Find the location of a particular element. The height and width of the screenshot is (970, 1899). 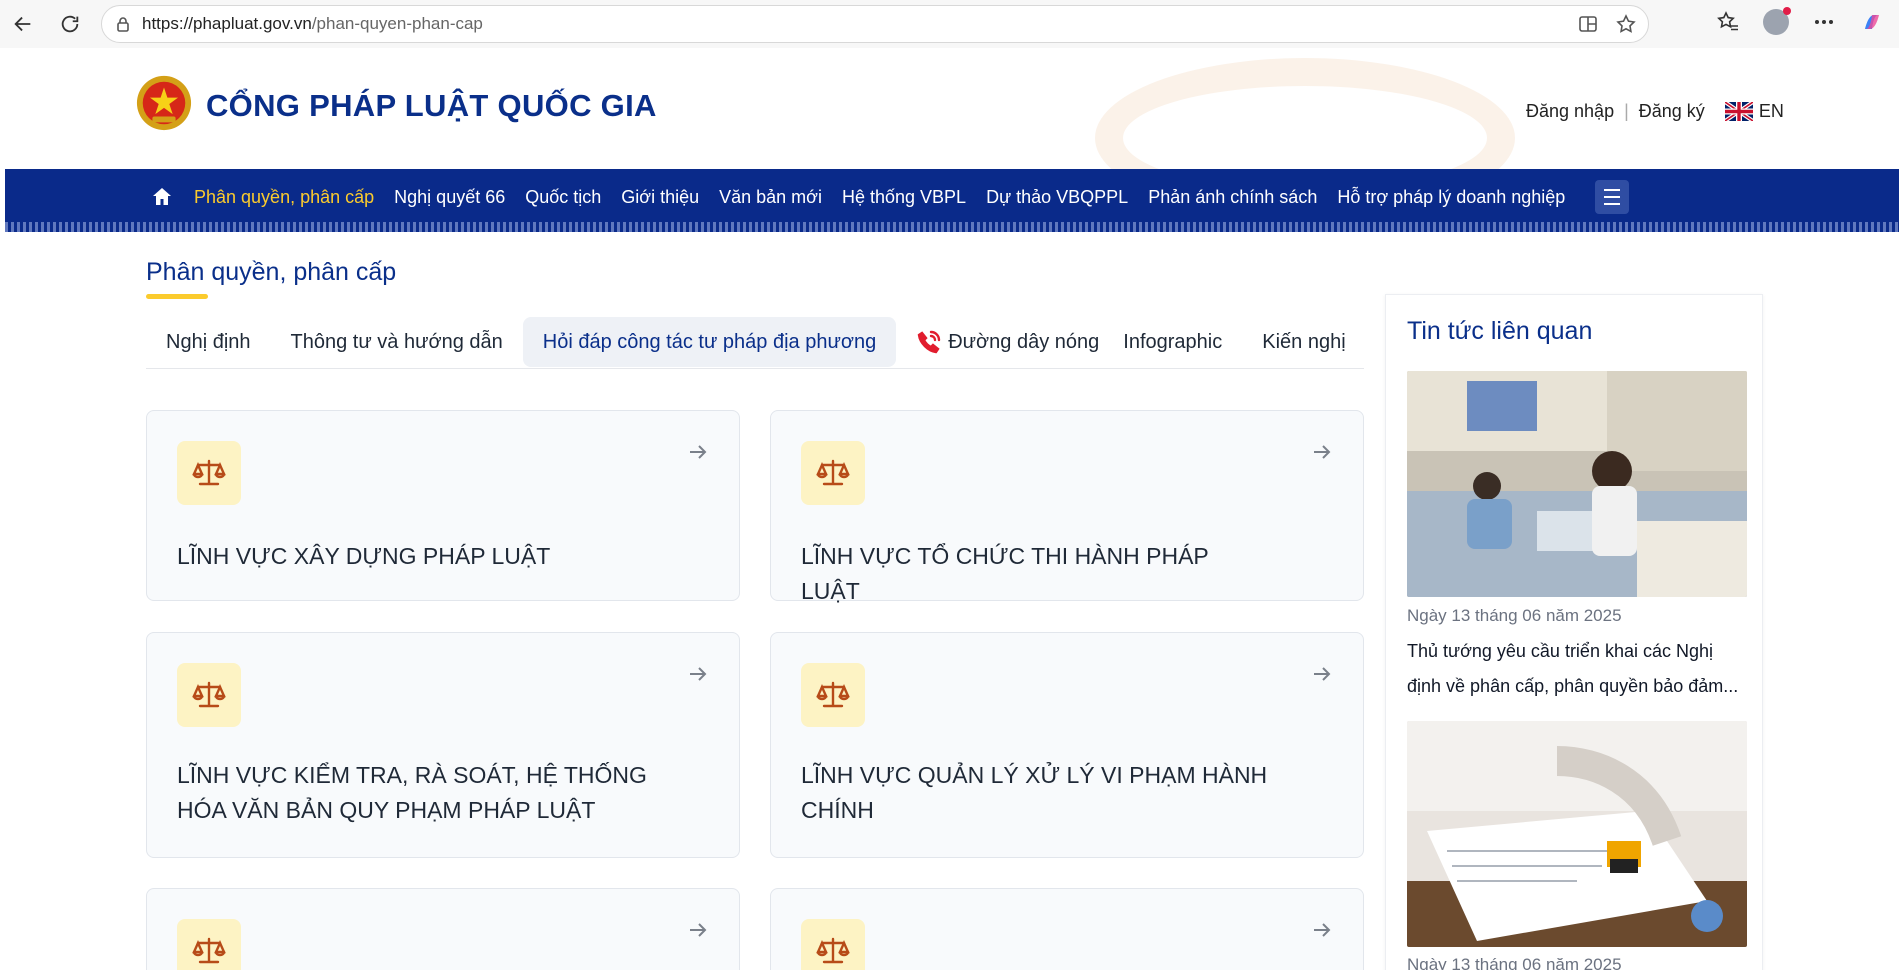

copilot-icon is located at coordinates (1872, 22).